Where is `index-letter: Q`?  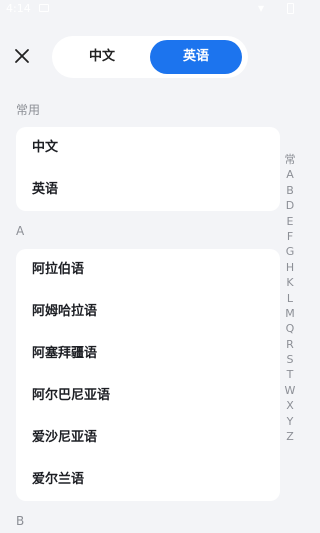 index-letter: Q is located at coordinates (290, 328).